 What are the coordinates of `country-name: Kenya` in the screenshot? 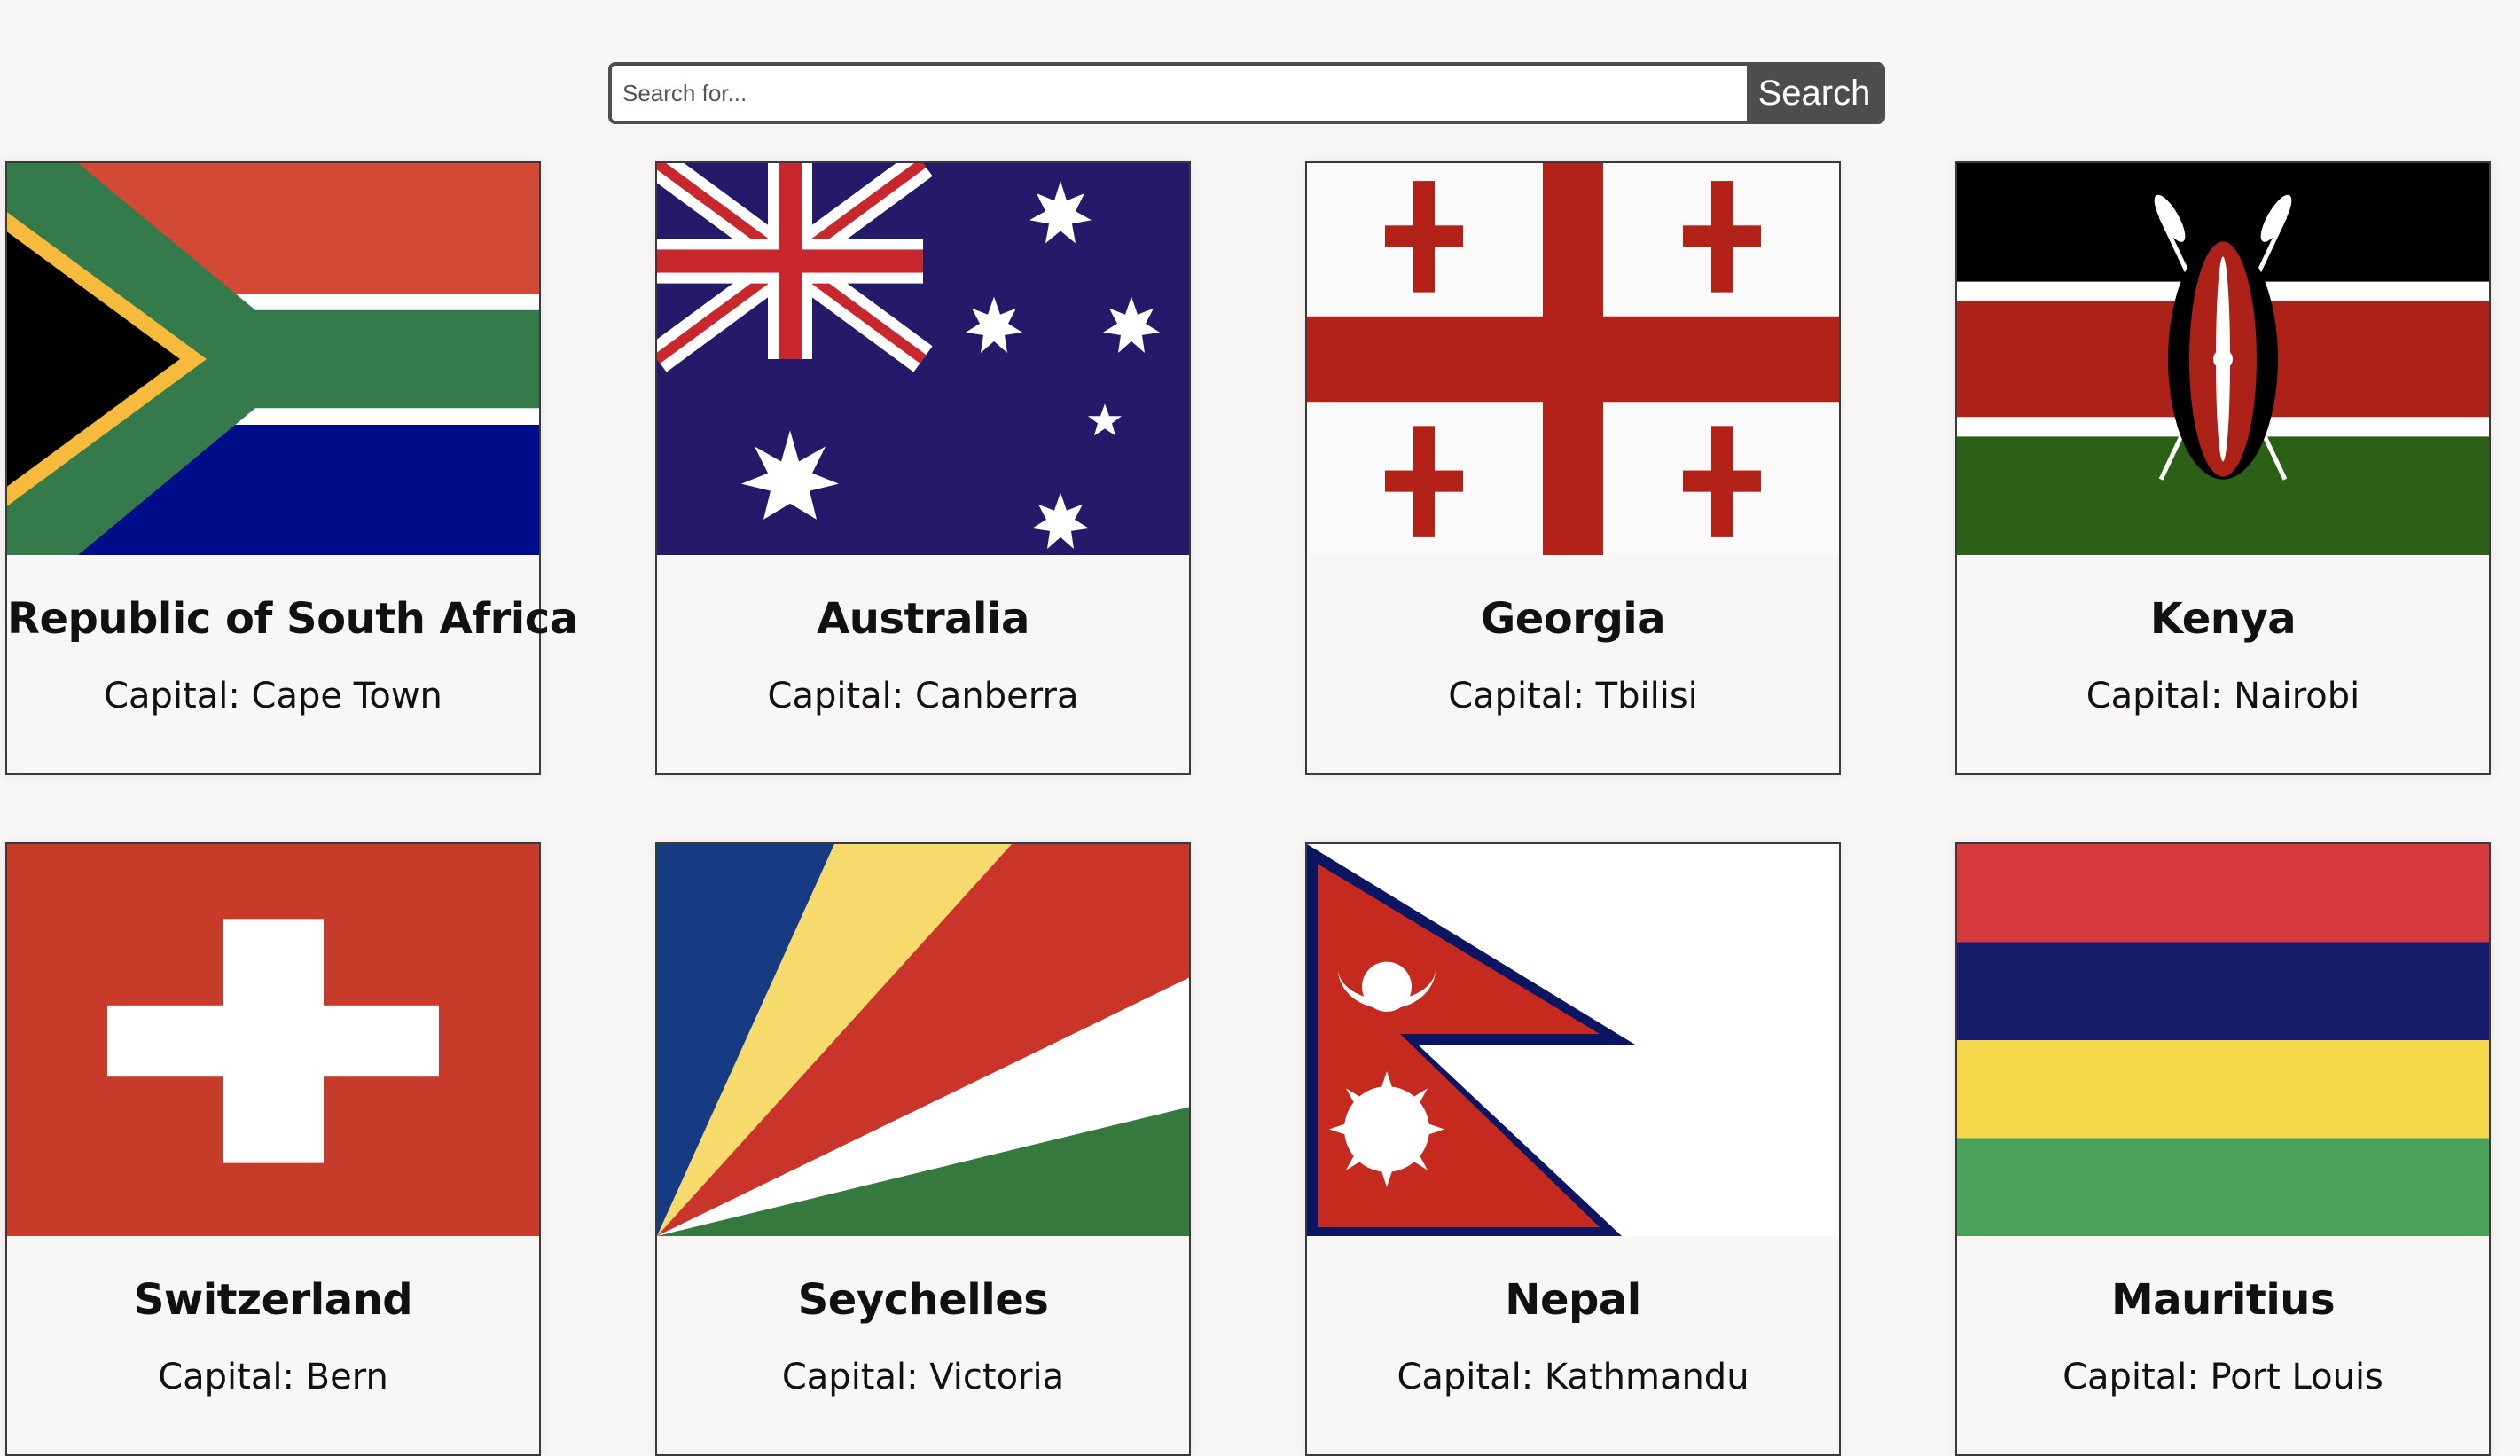 It's located at (2223, 619).